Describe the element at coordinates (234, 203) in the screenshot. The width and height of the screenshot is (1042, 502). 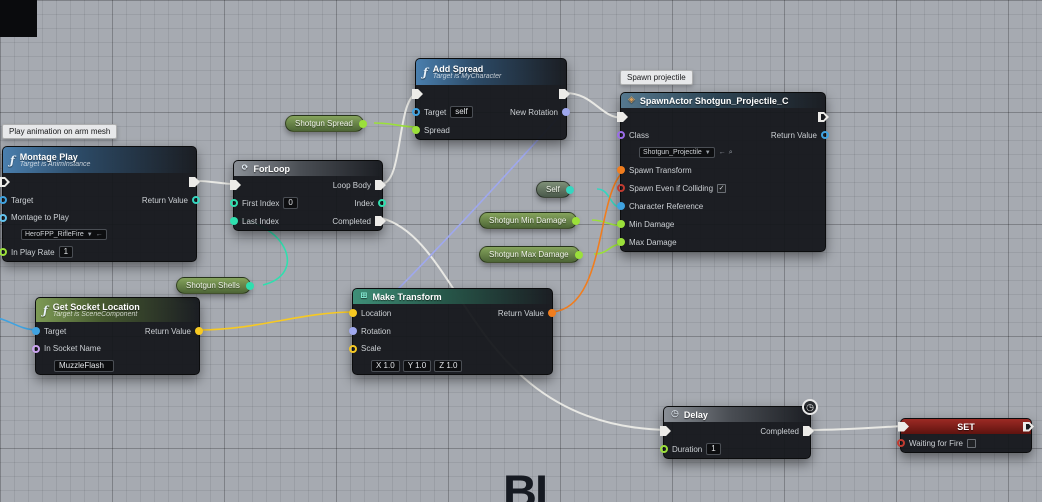
I see `first-index-pin` at that location.